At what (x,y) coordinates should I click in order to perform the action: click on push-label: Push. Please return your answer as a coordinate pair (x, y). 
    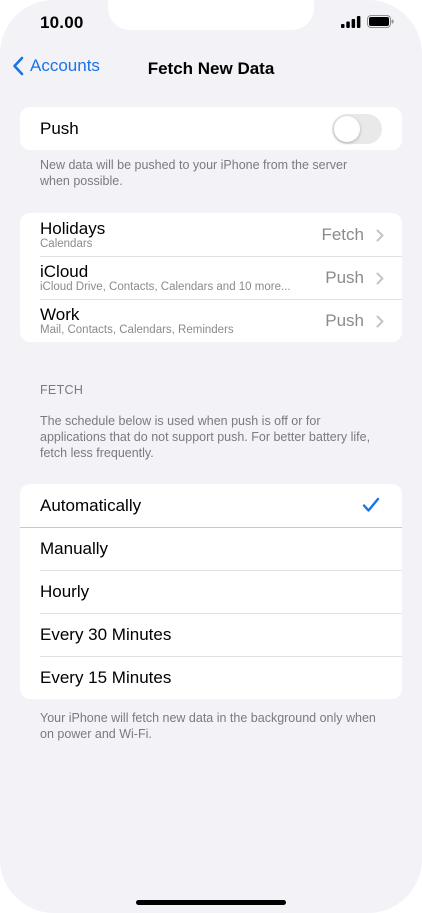
    Looking at the image, I should click on (59, 128).